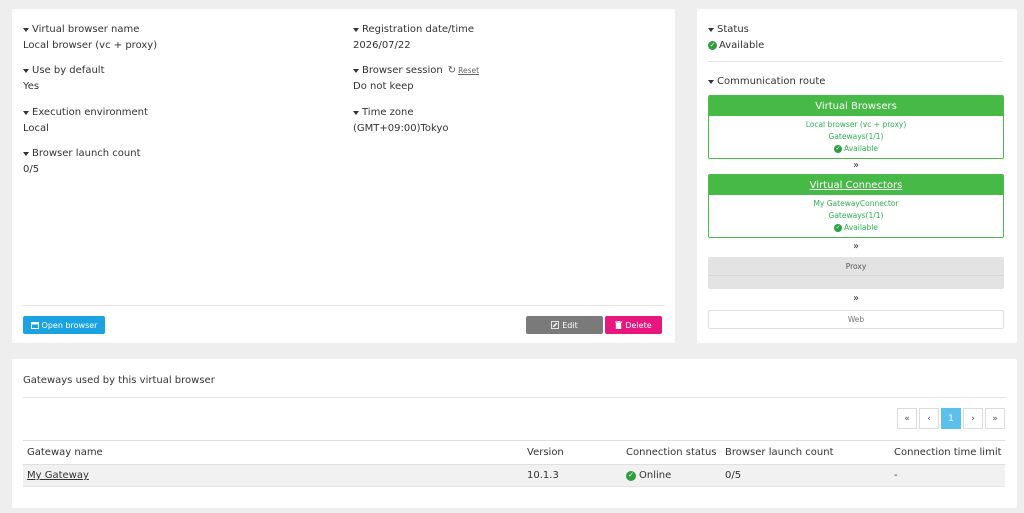 The width and height of the screenshot is (1024, 513). Describe the element at coordinates (31, 169) in the screenshot. I see `field-value: 0/5` at that location.